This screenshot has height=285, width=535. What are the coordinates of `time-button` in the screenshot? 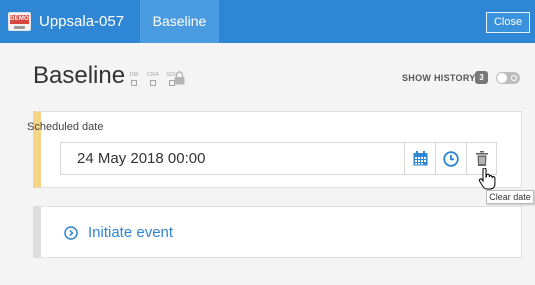 It's located at (450, 158).